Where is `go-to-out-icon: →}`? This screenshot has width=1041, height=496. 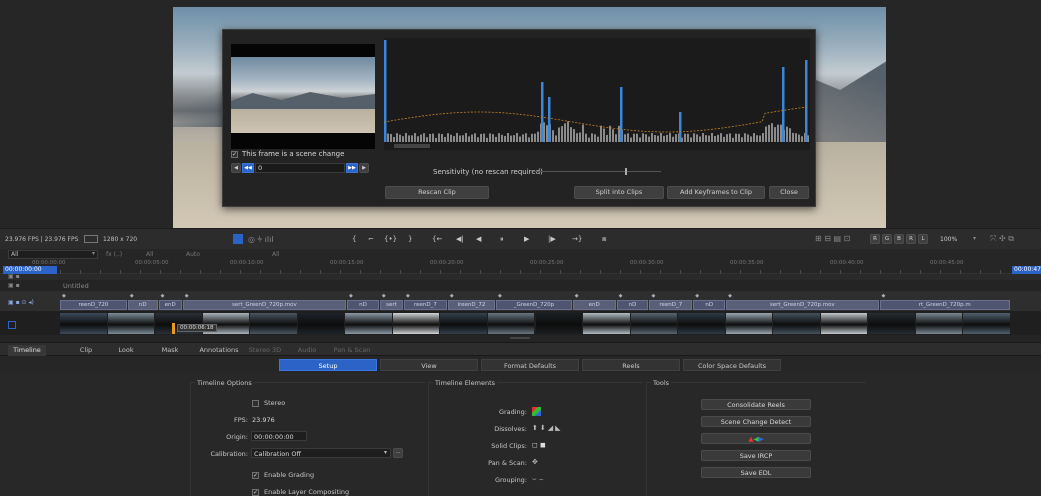 go-to-out-icon: →} is located at coordinates (577, 239).